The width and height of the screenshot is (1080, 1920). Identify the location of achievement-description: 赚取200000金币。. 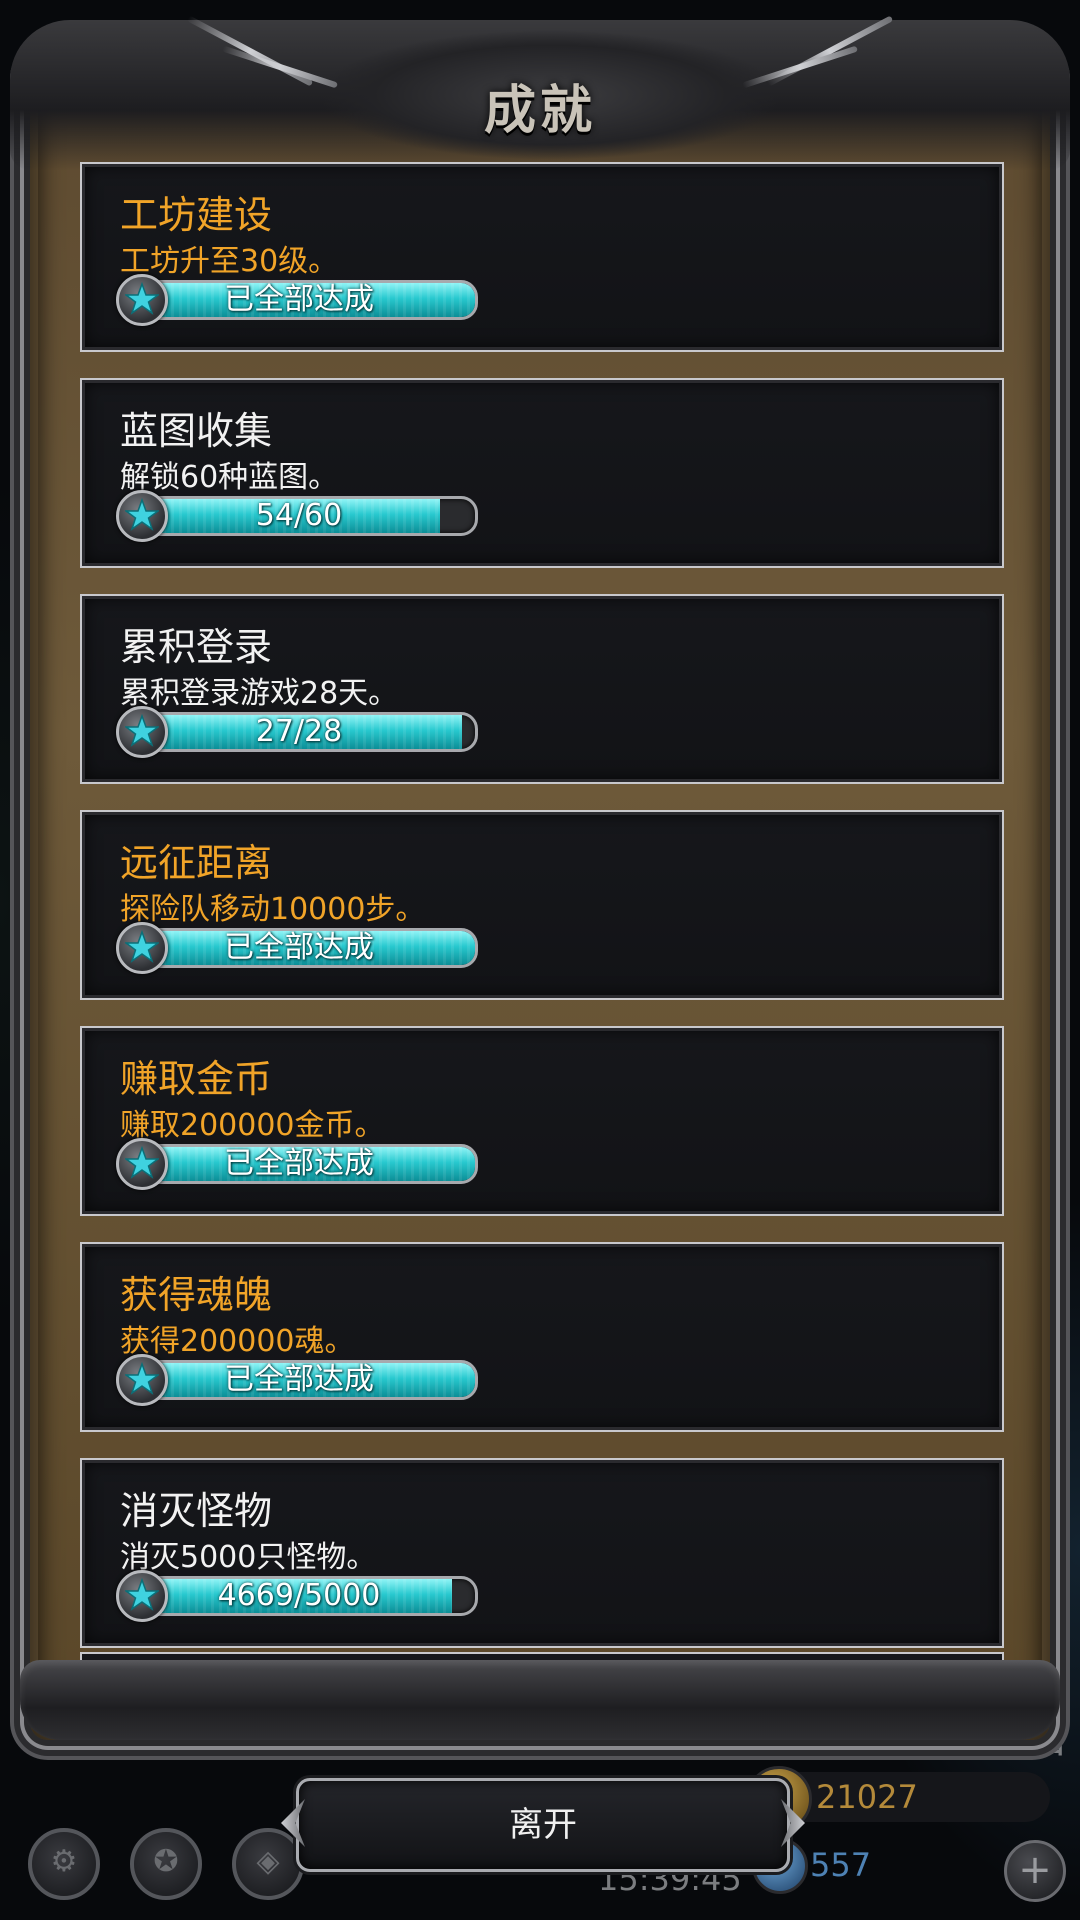
(252, 1125).